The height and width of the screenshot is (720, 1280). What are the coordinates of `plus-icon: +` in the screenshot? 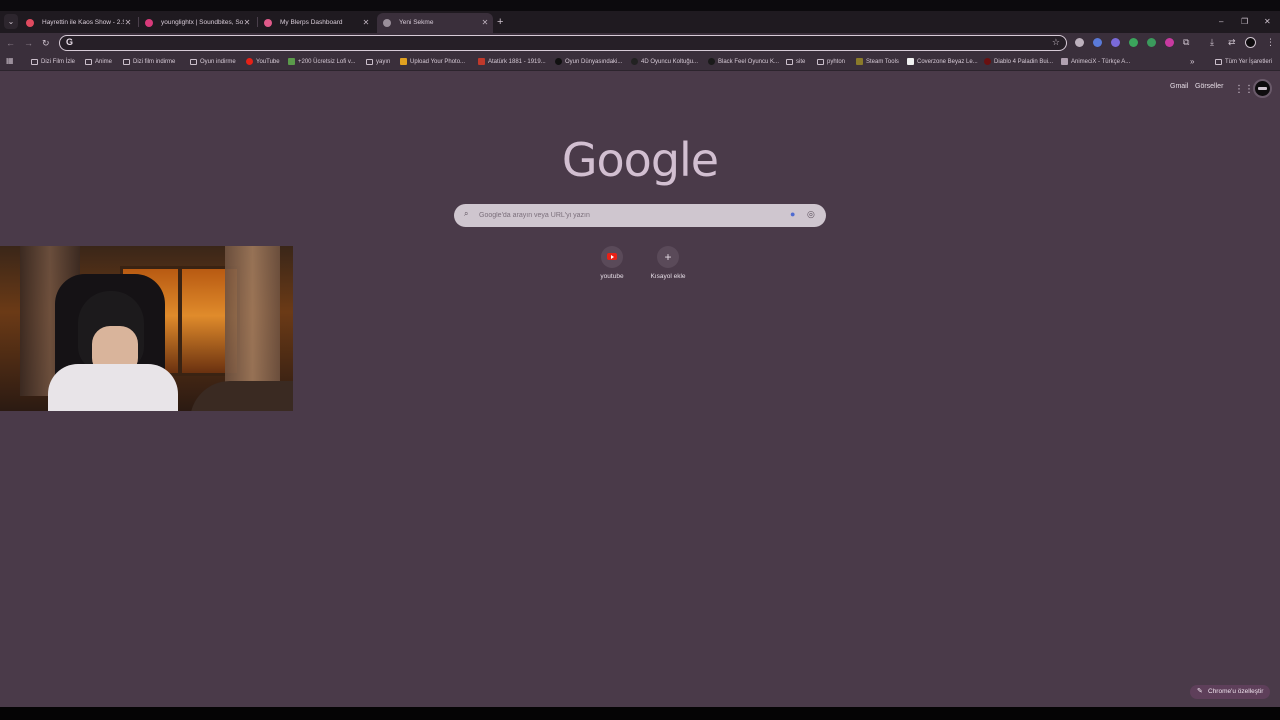 It's located at (668, 257).